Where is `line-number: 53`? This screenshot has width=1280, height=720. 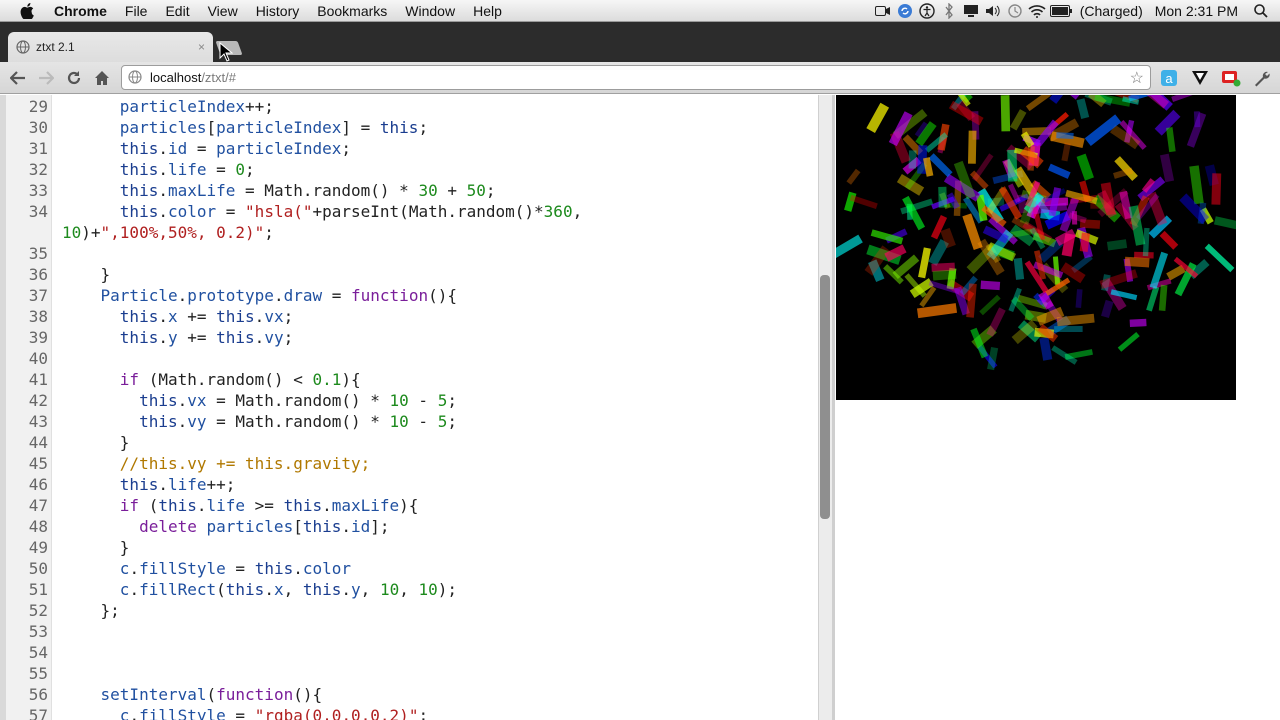 line-number: 53 is located at coordinates (38, 631).